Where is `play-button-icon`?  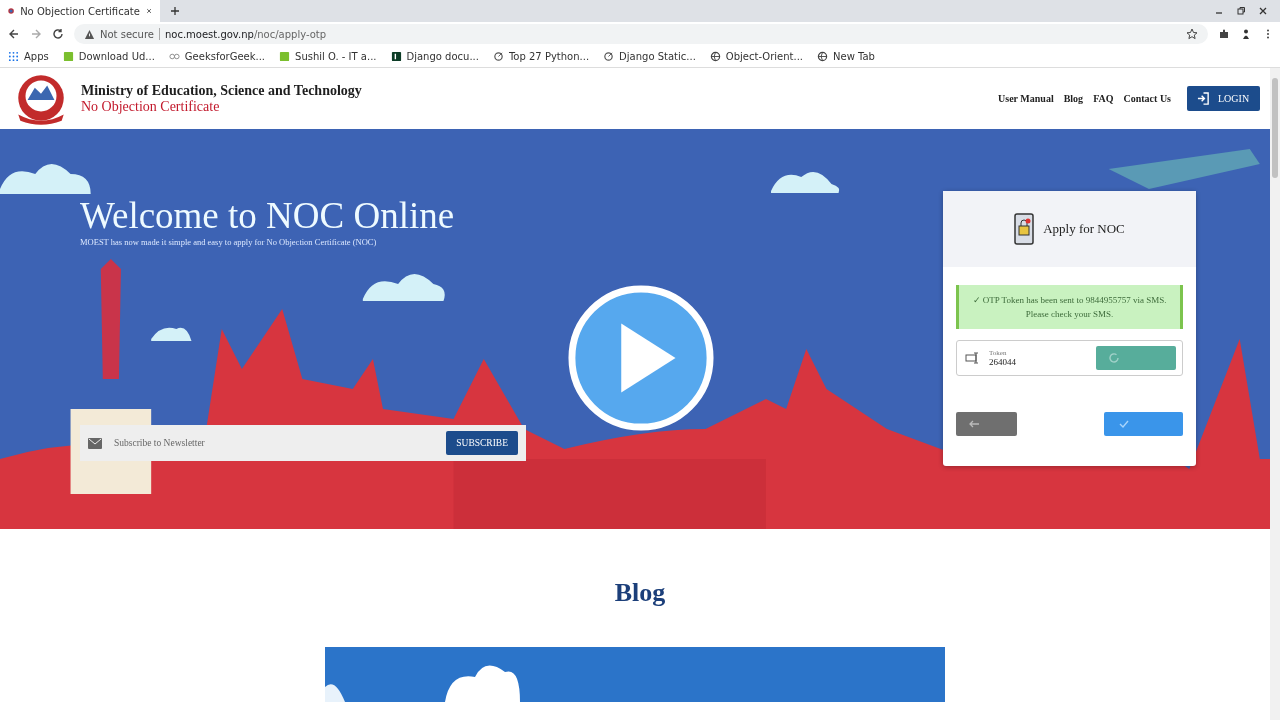
play-button-icon is located at coordinates (641, 358).